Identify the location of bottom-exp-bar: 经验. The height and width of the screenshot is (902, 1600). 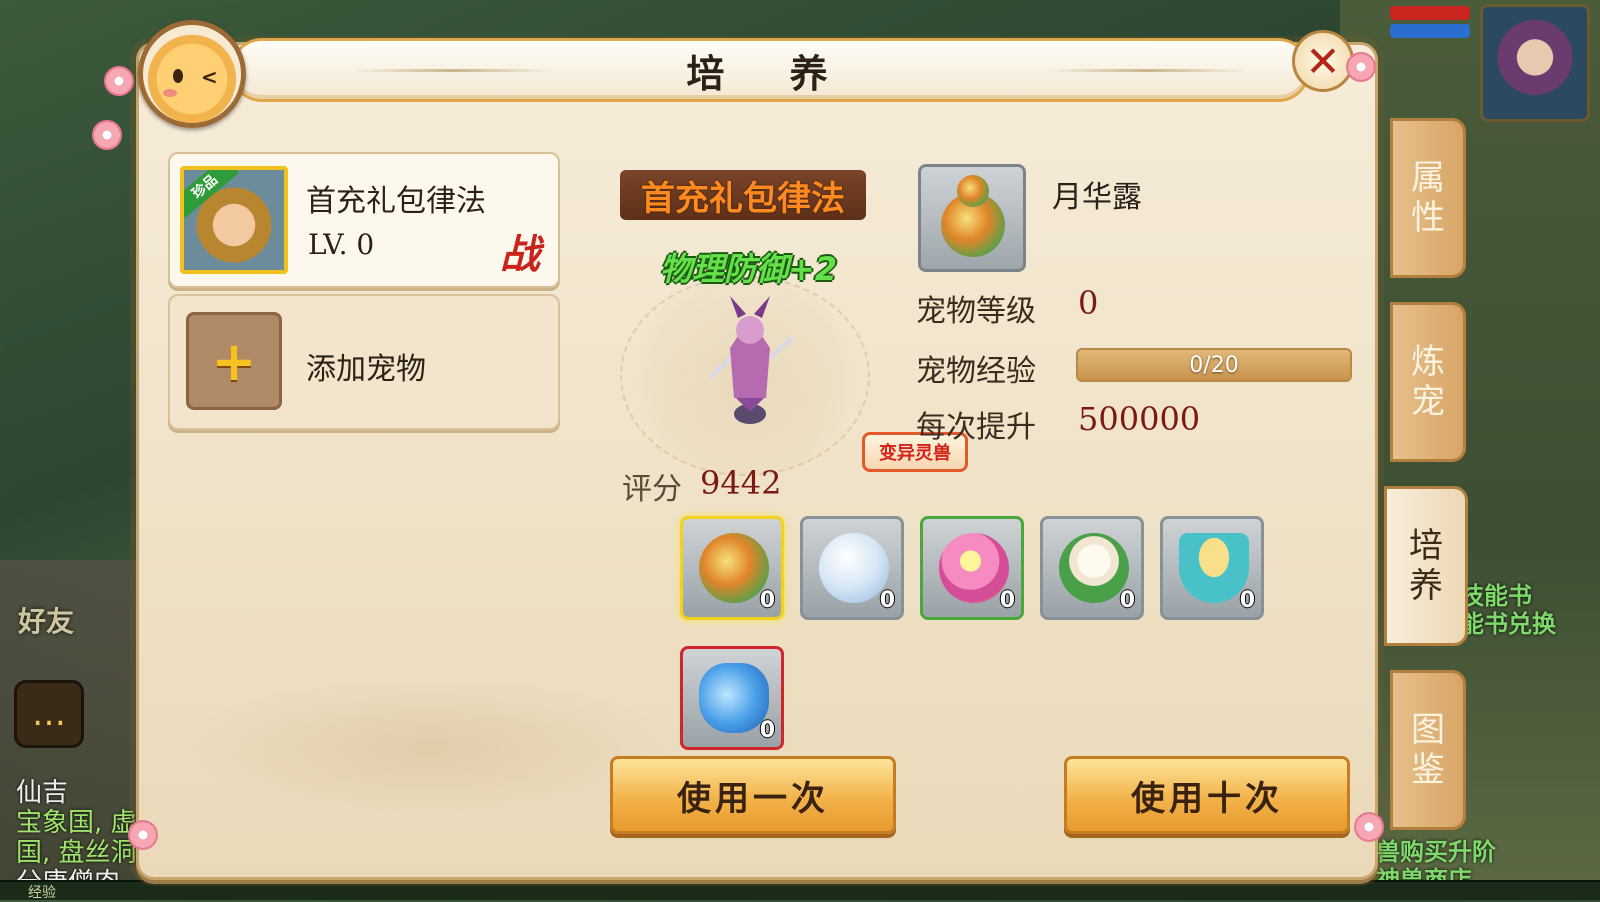
(800, 890).